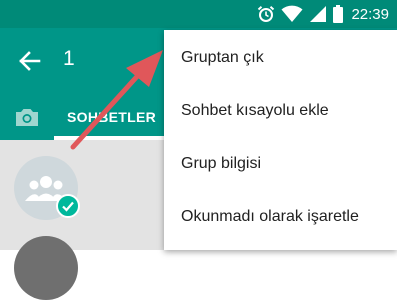  I want to click on signal-icon, so click(318, 14).